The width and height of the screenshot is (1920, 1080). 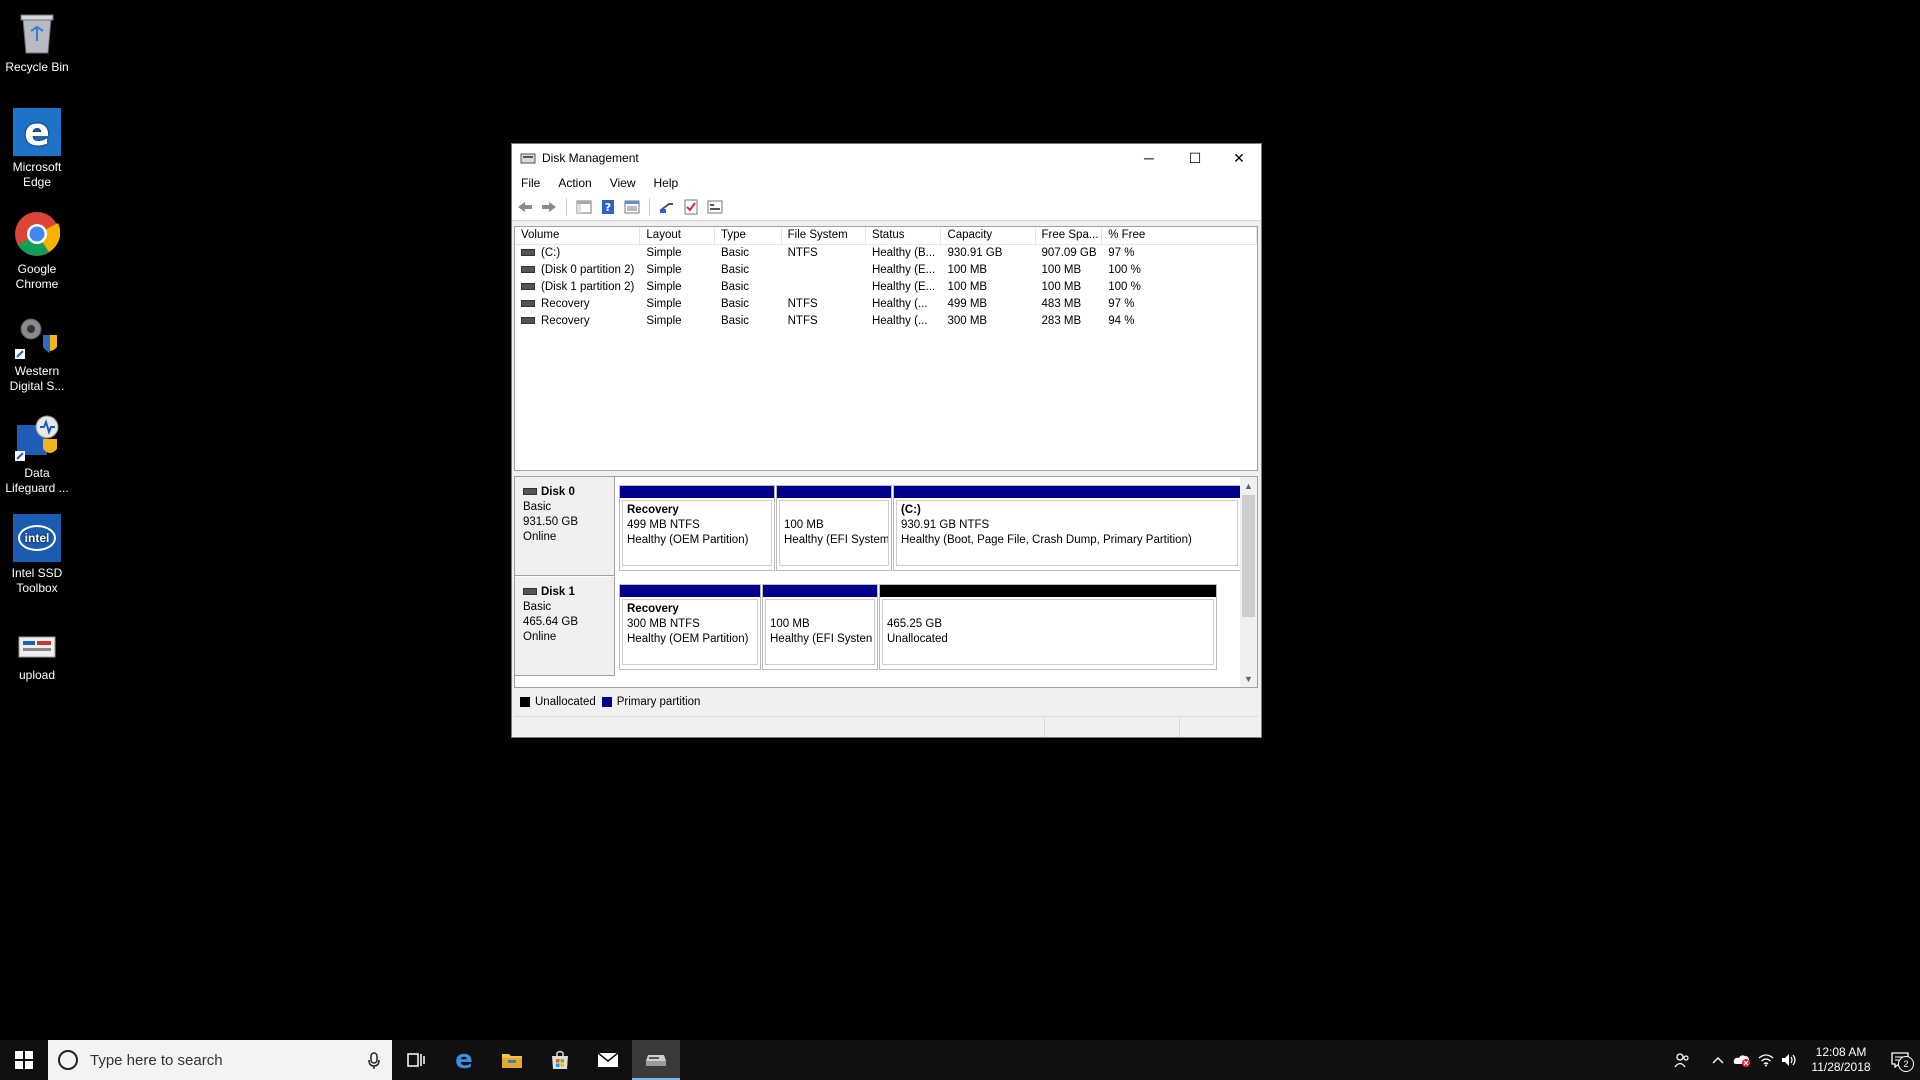 What do you see at coordinates (1900, 1062) in the screenshot?
I see `action-center-button: 2` at bounding box center [1900, 1062].